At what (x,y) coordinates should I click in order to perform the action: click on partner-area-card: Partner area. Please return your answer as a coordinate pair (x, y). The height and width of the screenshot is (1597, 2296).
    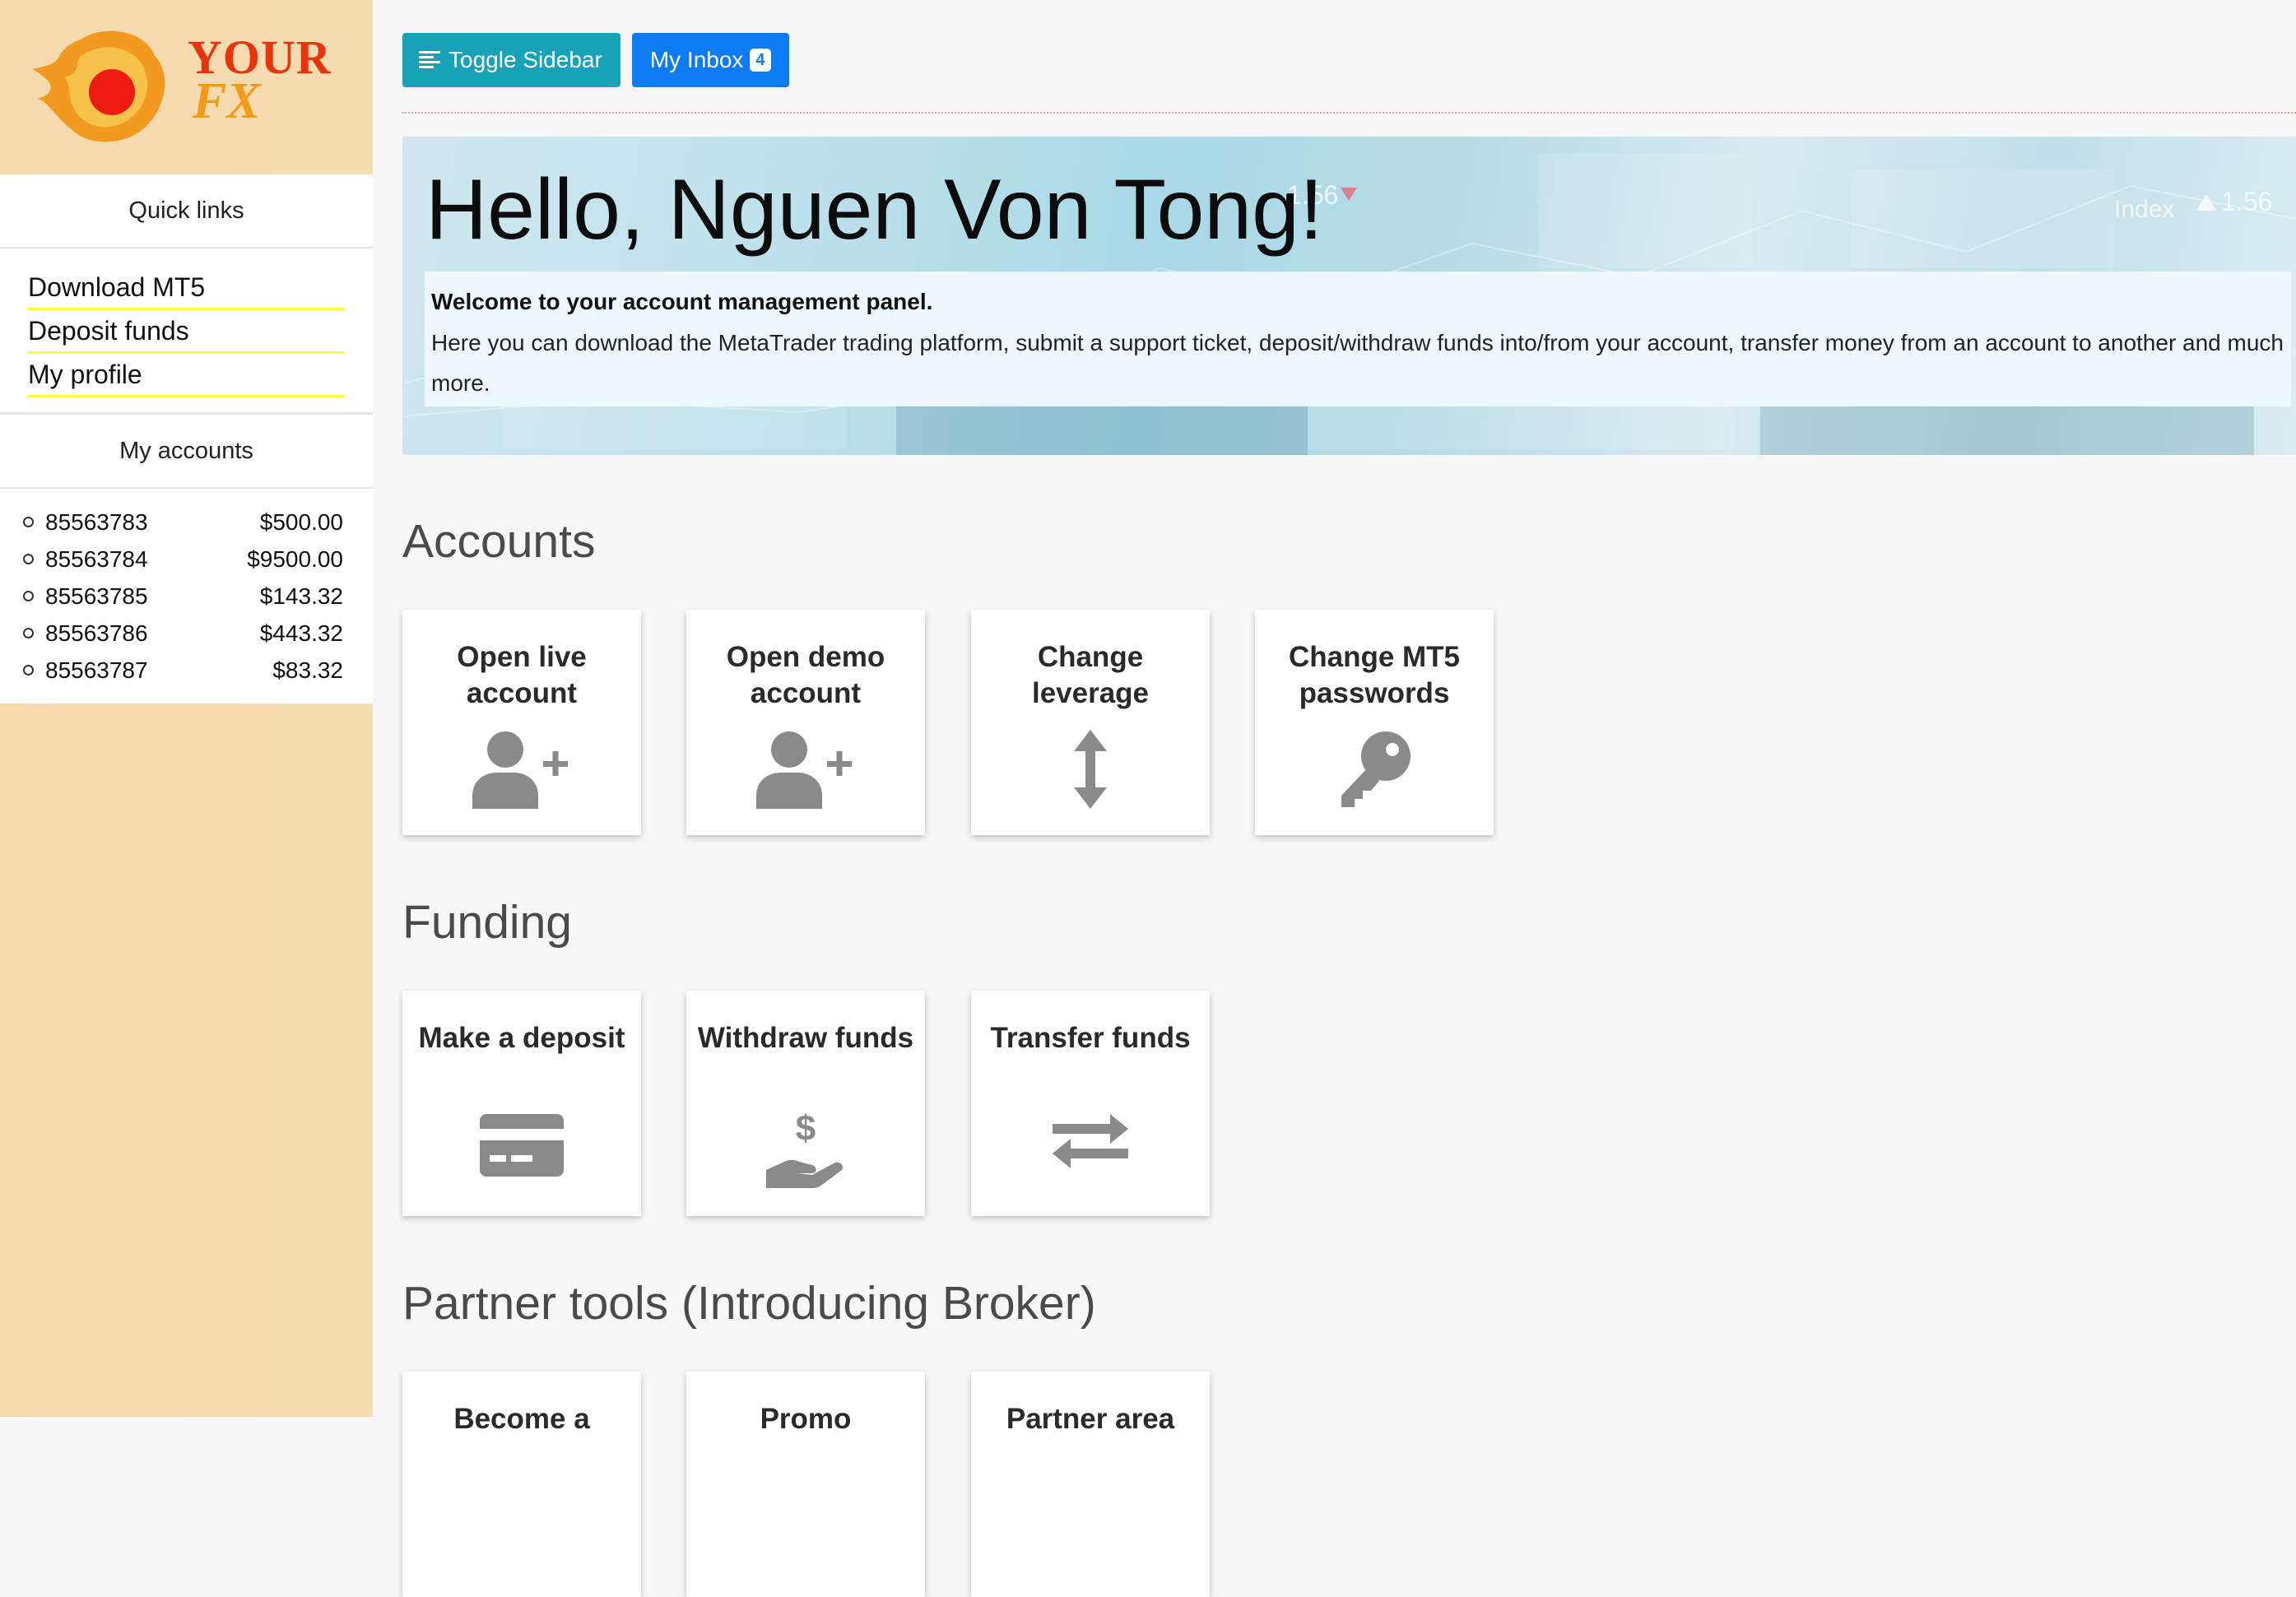
    Looking at the image, I should click on (1091, 1484).